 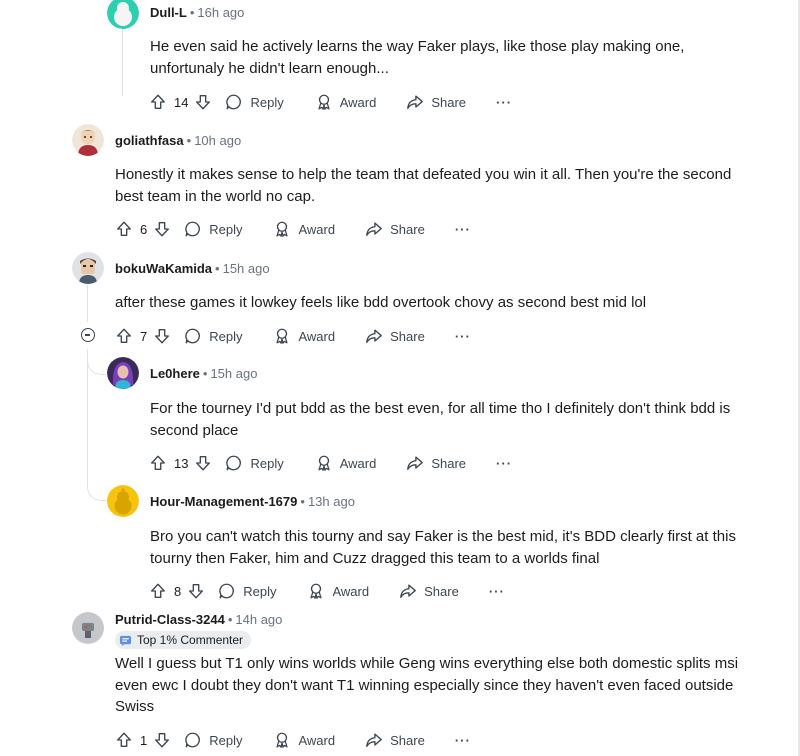 What do you see at coordinates (175, 373) in the screenshot?
I see `comment-author: Le0here` at bounding box center [175, 373].